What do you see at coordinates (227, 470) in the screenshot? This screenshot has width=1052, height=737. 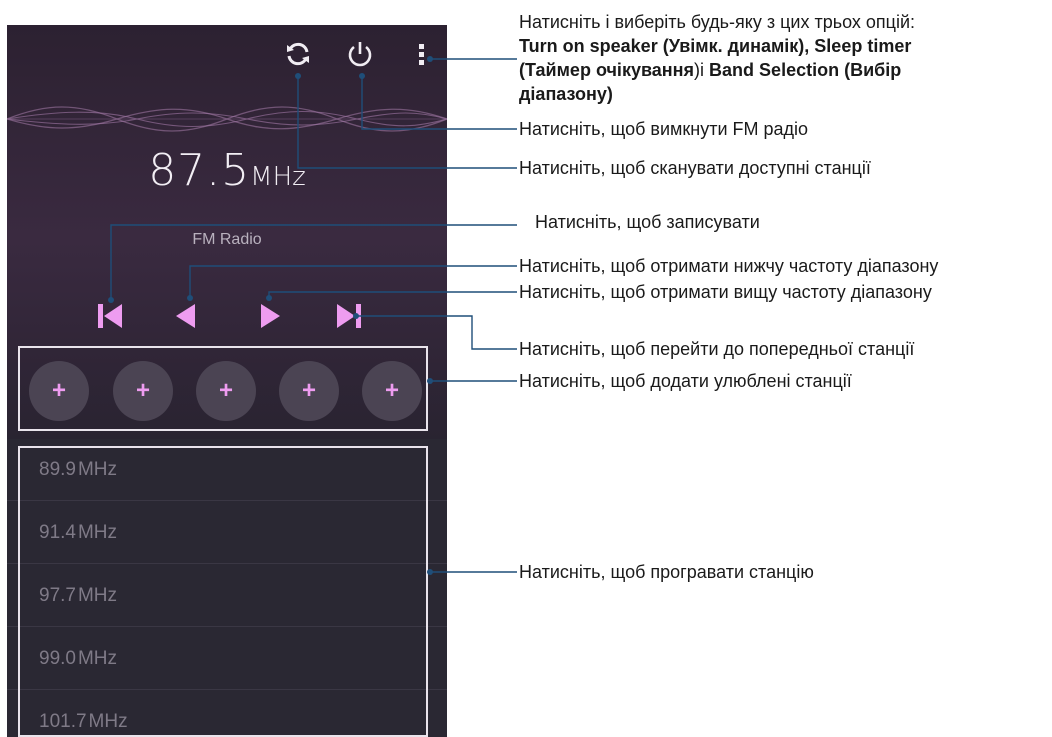 I see `station-item: 89.9 MHz` at bounding box center [227, 470].